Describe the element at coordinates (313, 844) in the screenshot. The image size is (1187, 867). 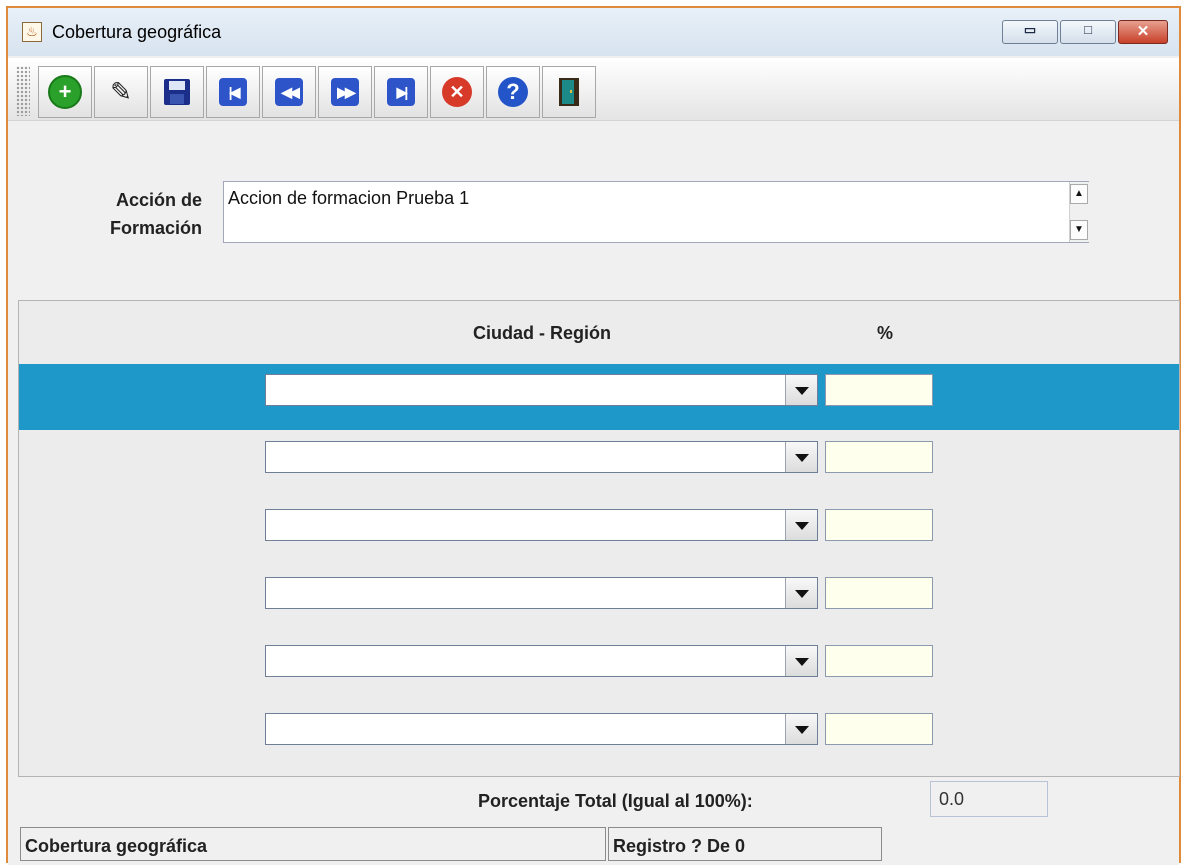
I see `status-module: Cobertura geográfica` at that location.